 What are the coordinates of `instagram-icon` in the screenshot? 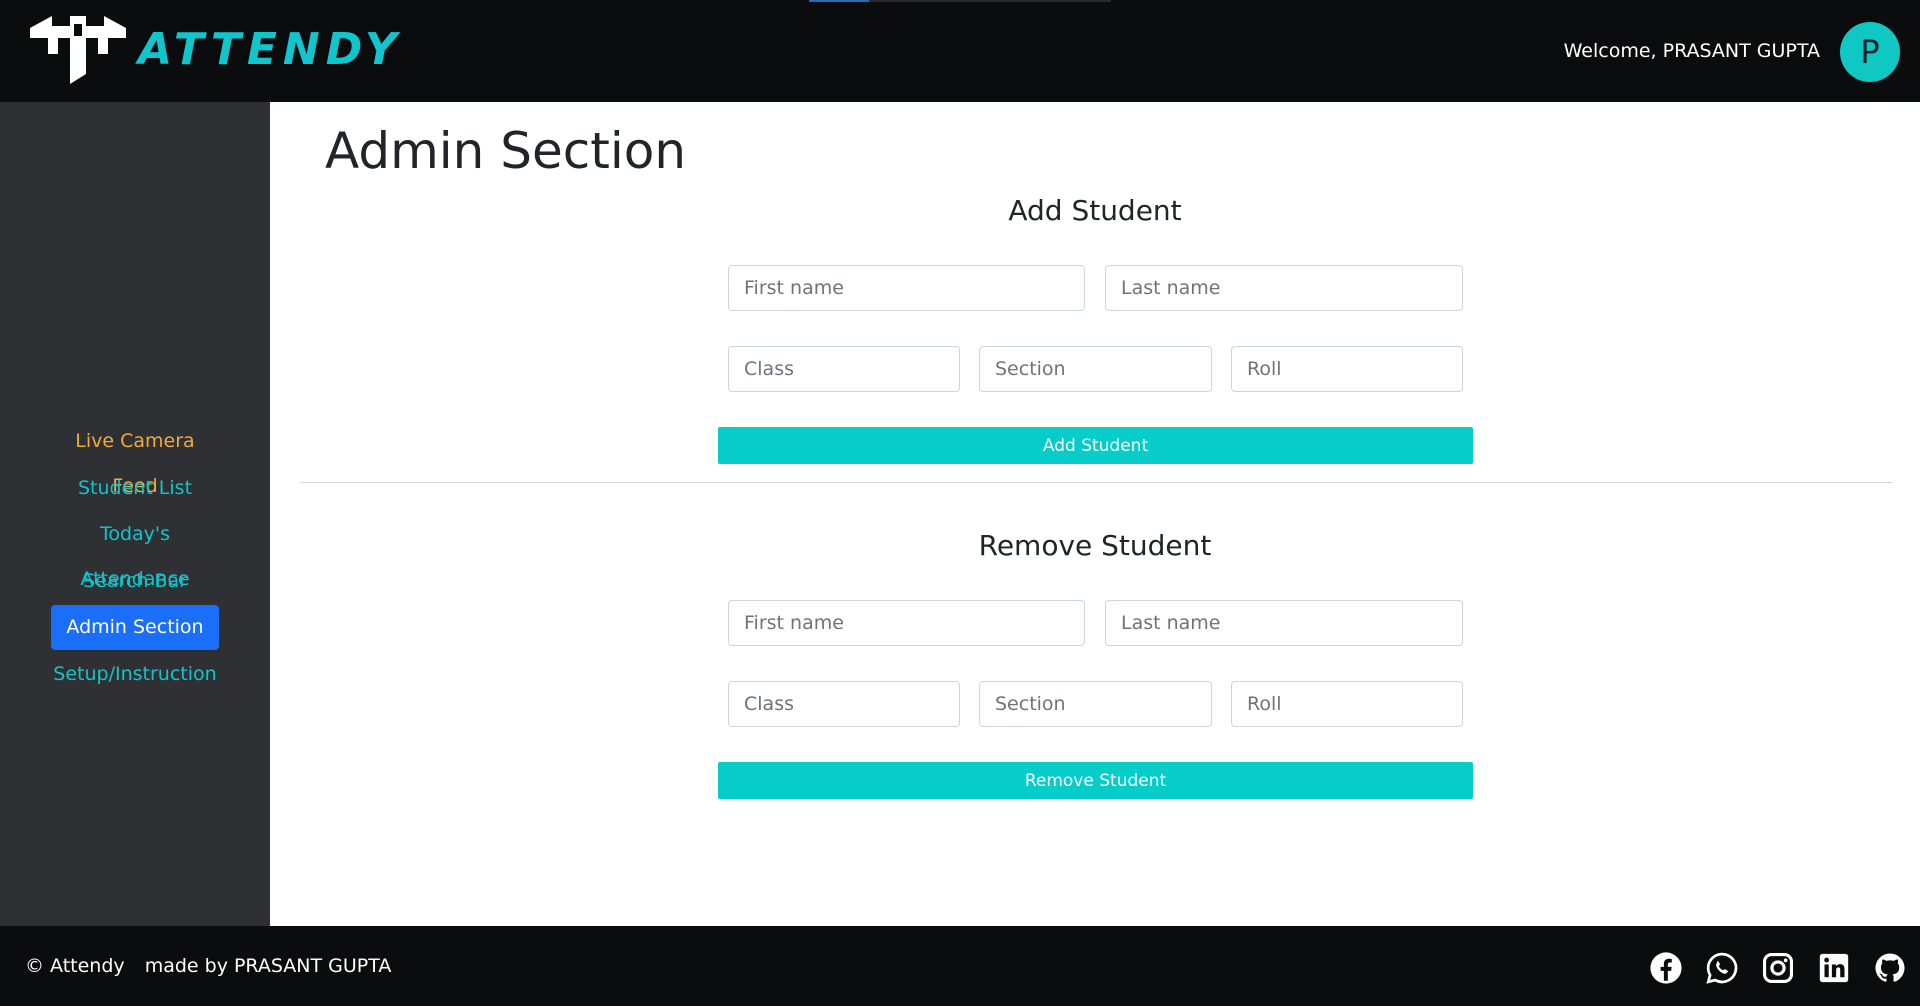 It's located at (1778, 968).